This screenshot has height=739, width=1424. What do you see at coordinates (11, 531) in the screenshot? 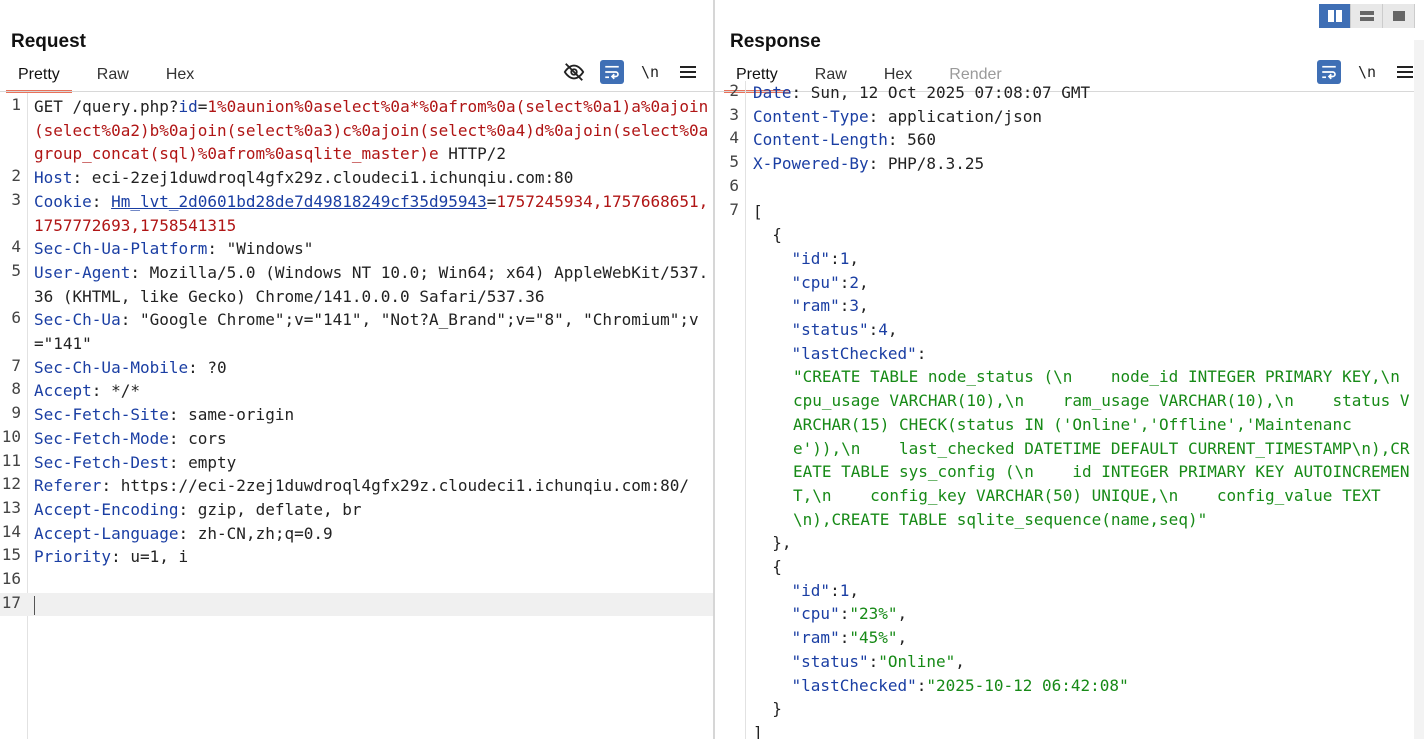
I see `line-number: 14` at bounding box center [11, 531].